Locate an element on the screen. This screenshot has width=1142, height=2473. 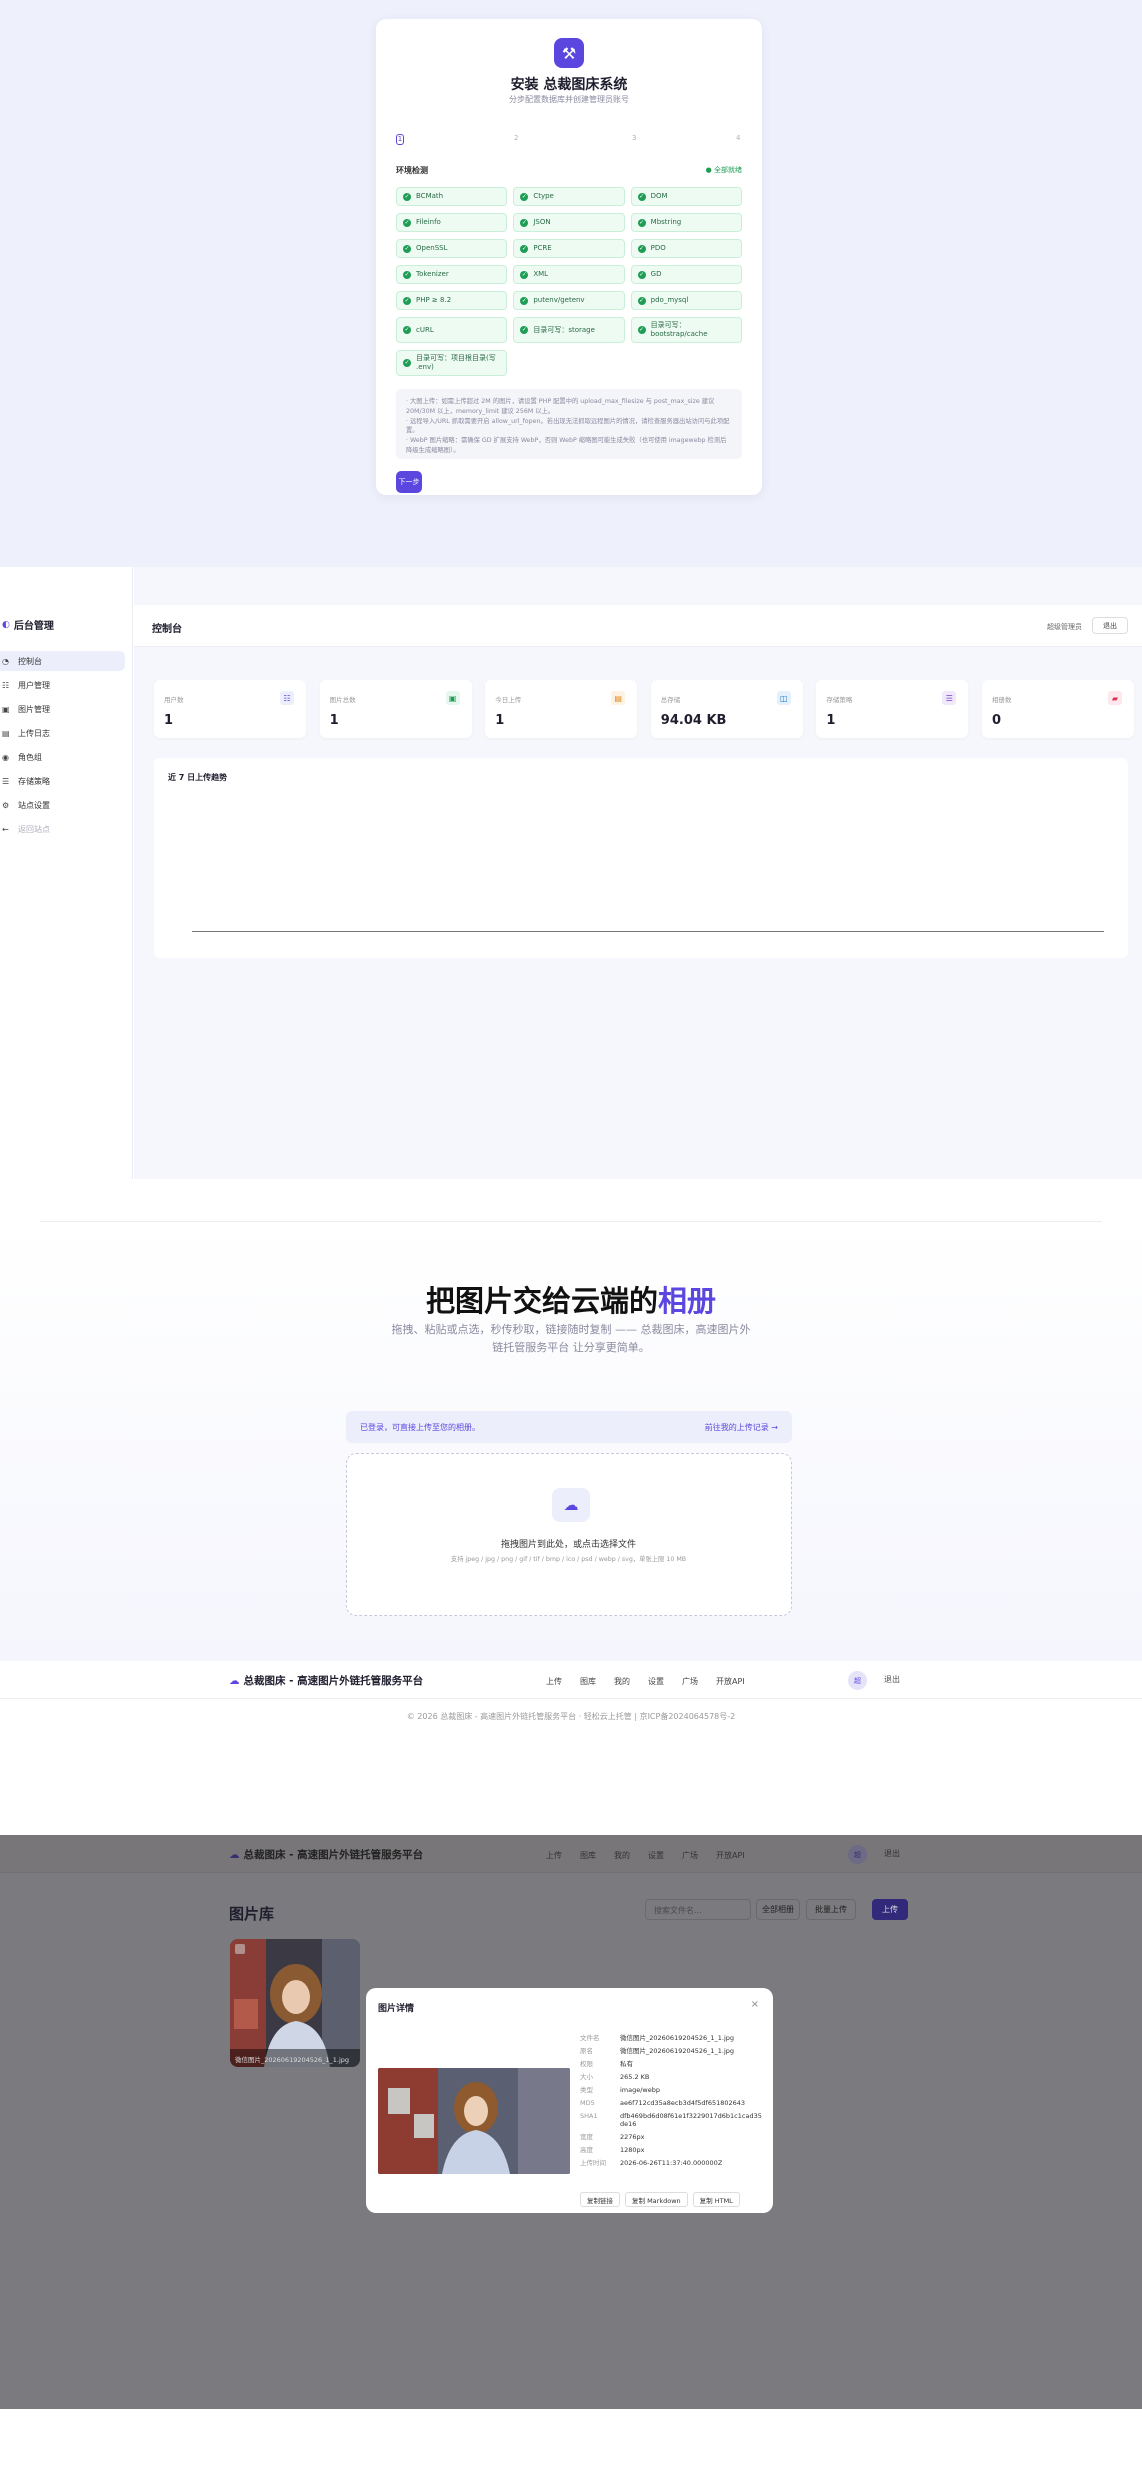
sidebar-item: ▤ 上传日志 is located at coordinates (62, 733).